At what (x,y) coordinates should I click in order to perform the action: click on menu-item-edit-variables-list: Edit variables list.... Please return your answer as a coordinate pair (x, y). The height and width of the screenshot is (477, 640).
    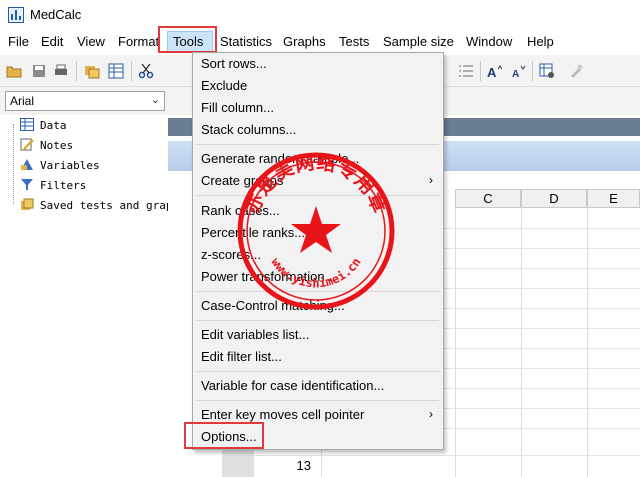
    Looking at the image, I should click on (255, 334).